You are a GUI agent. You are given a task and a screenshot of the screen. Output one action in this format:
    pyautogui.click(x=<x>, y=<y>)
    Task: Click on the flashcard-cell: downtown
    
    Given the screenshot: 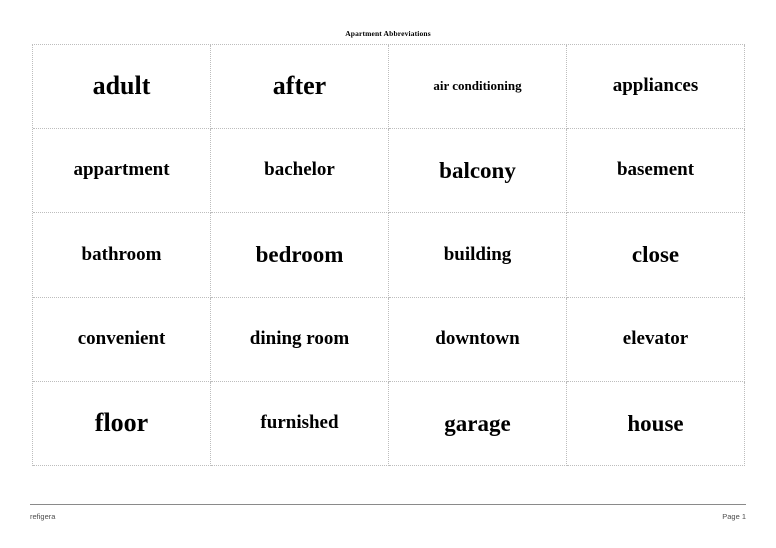 What is the action you would take?
    pyautogui.click(x=478, y=339)
    